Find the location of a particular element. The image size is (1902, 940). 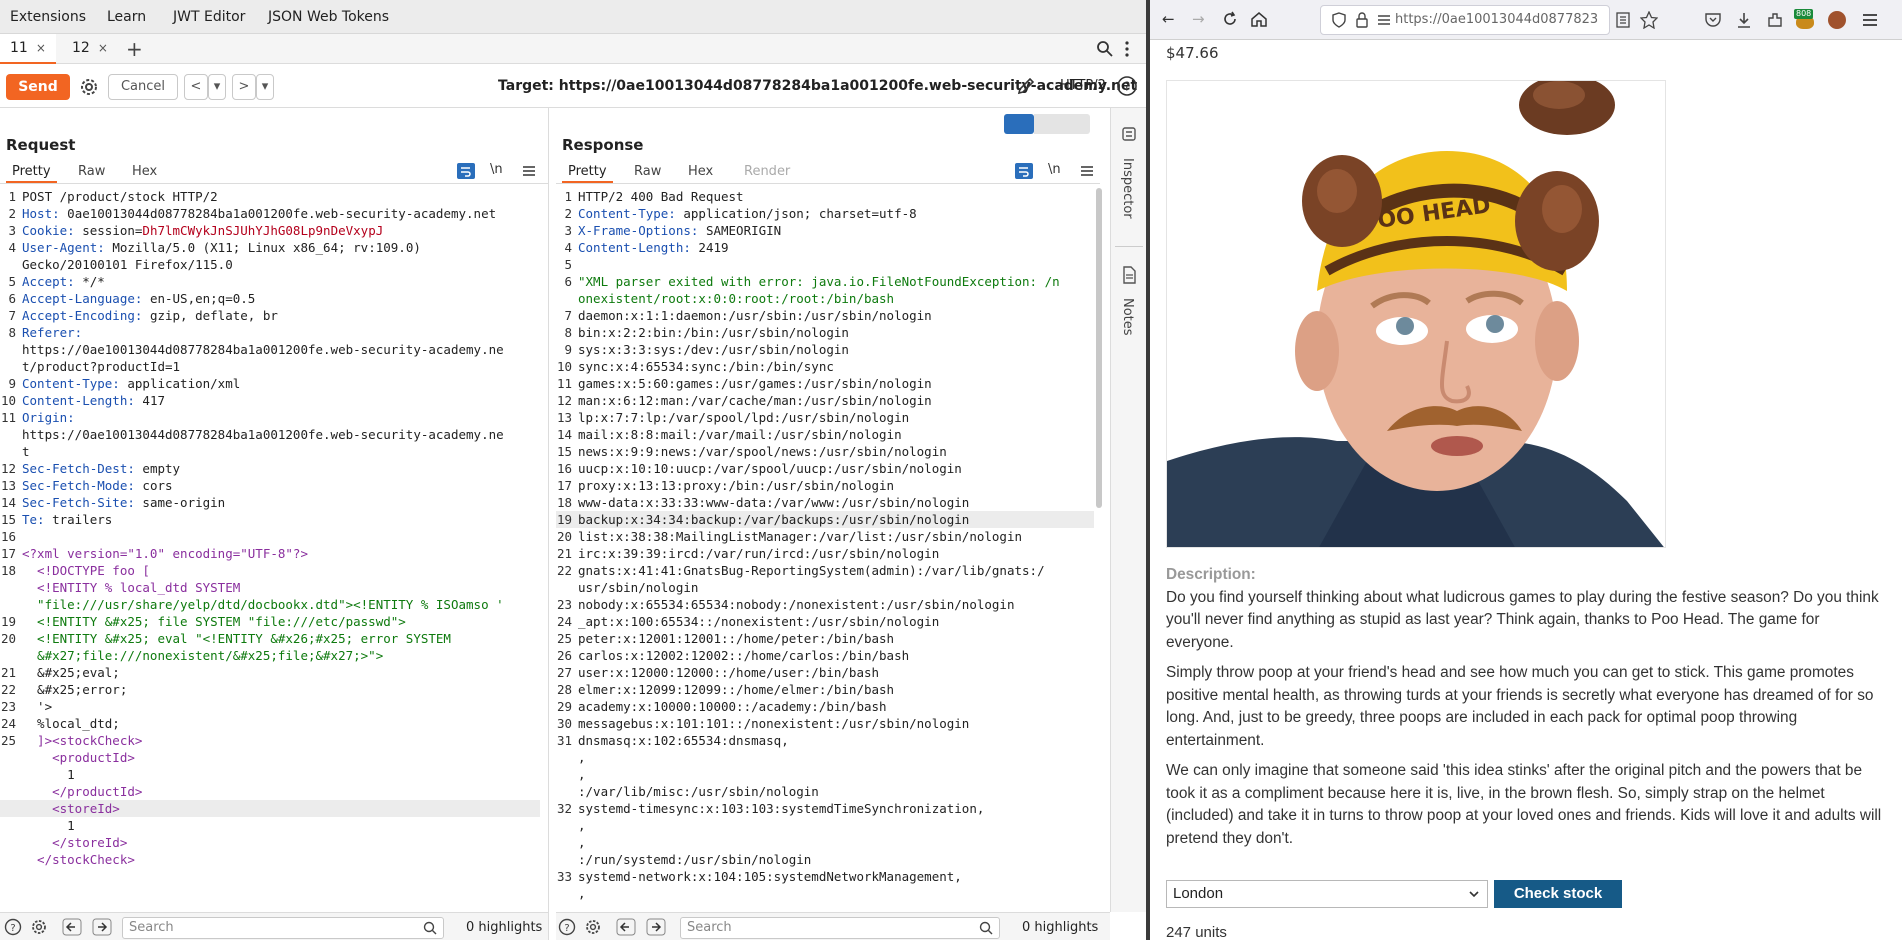

code-line: 9 Content-Type: application/xml is located at coordinates (270, 383).